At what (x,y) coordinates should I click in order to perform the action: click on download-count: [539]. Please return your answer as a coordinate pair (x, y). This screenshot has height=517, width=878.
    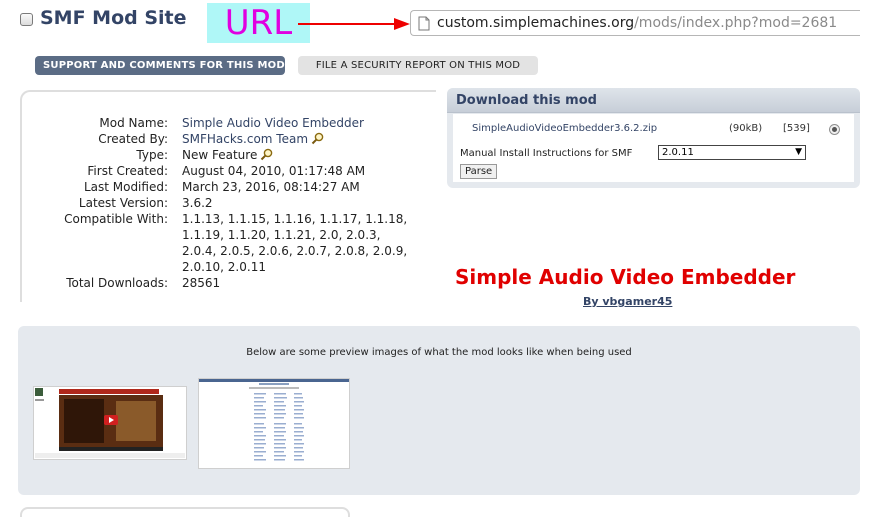
    Looking at the image, I should click on (796, 128).